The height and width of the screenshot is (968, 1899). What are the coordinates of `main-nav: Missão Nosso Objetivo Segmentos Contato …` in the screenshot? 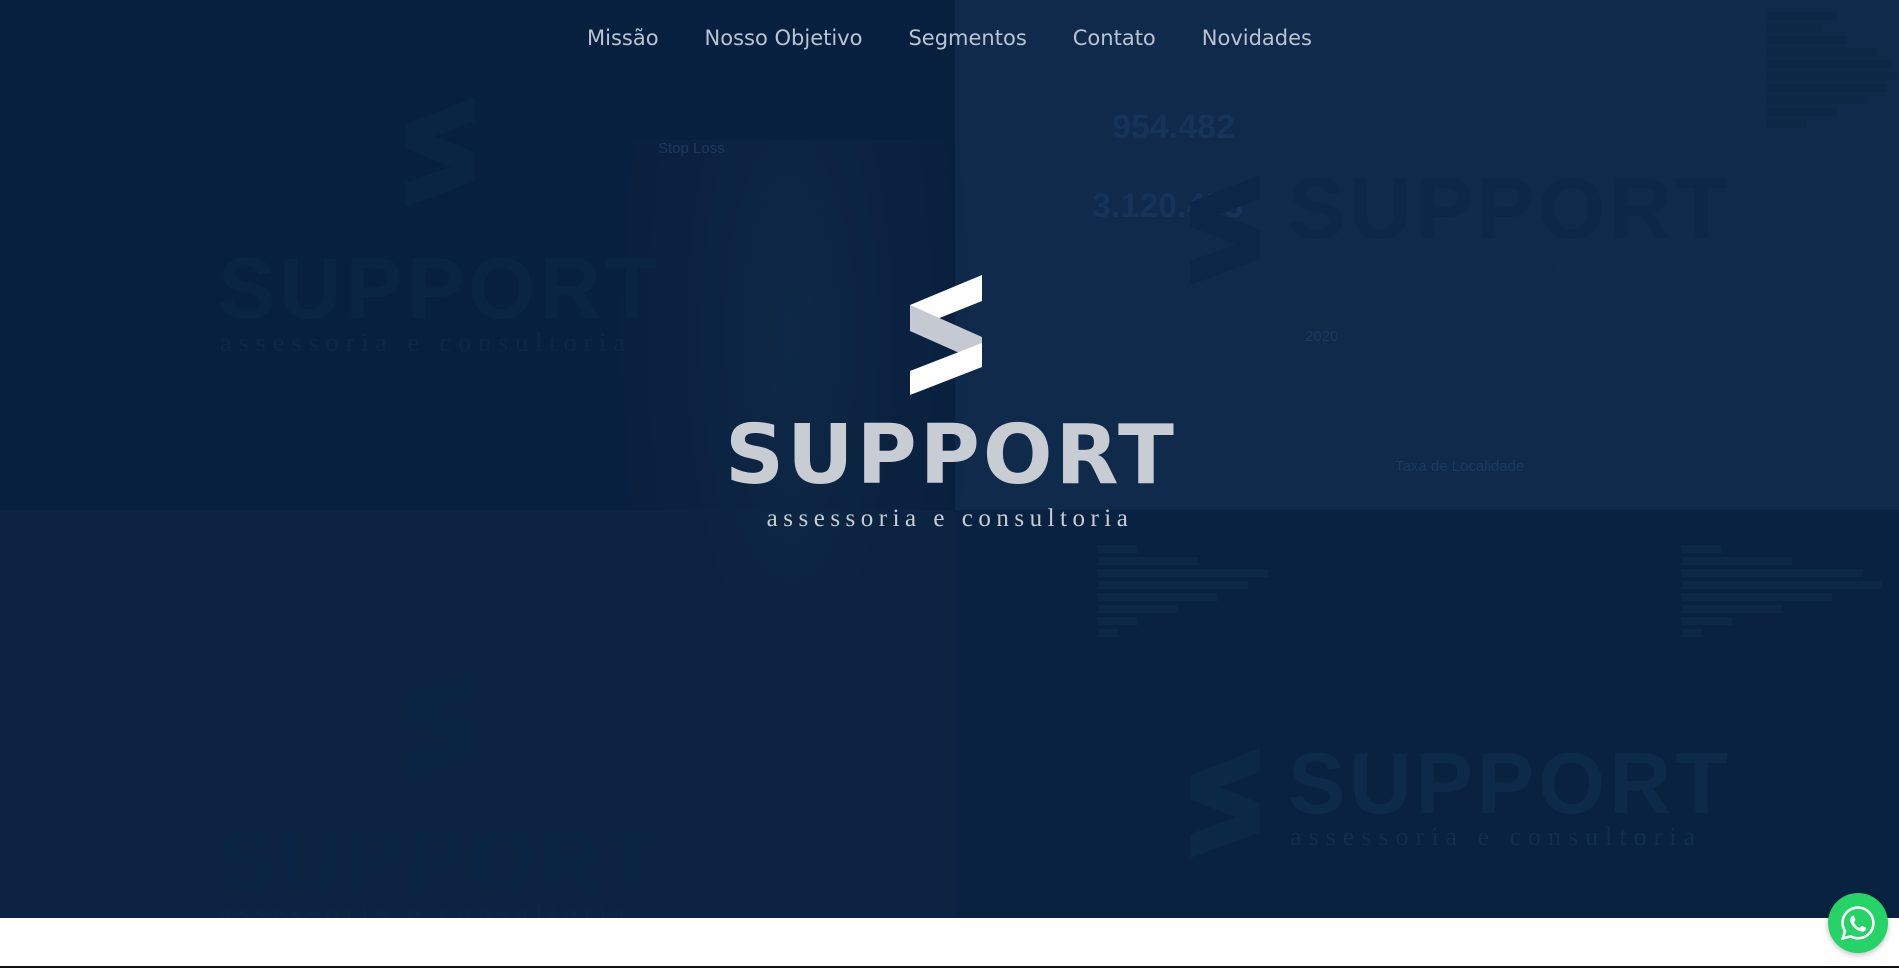 It's located at (949, 38).